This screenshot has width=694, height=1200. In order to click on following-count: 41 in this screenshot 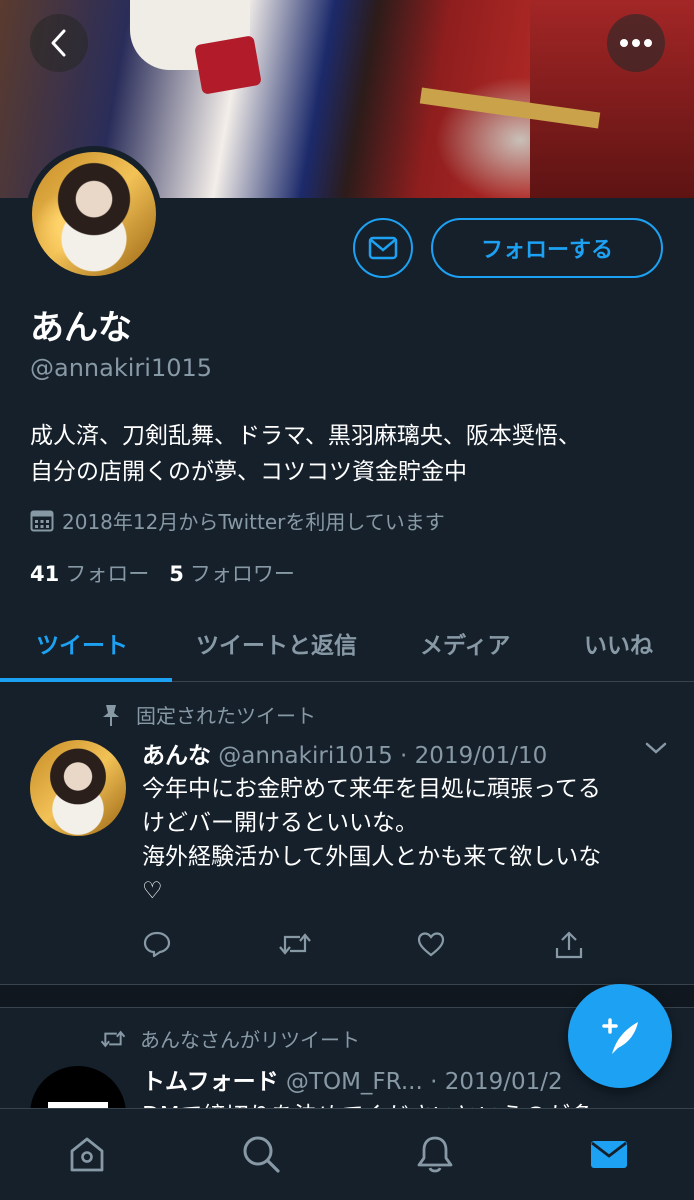, I will do `click(45, 574)`.